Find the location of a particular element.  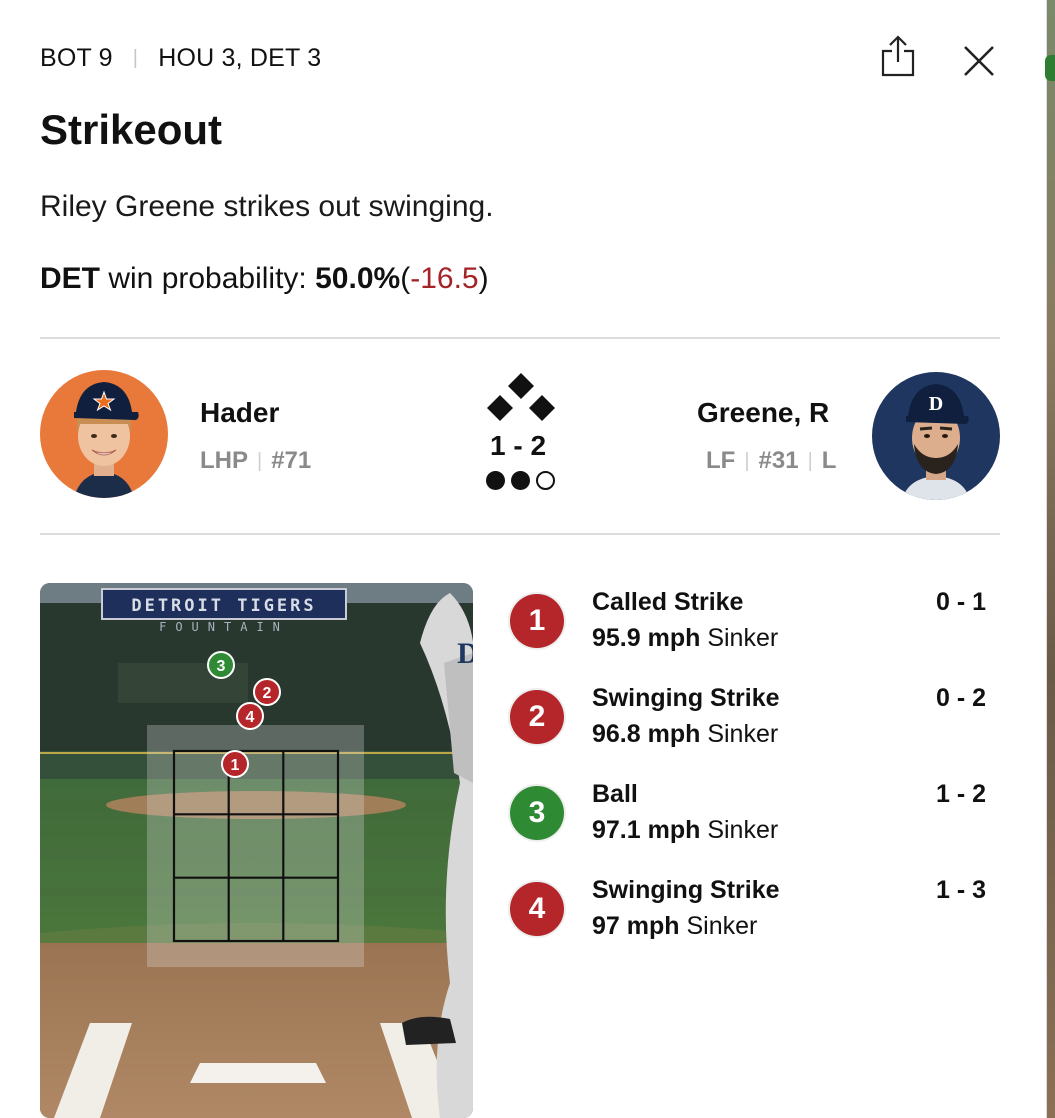

pitch-marker-label: 1 is located at coordinates (235, 765).